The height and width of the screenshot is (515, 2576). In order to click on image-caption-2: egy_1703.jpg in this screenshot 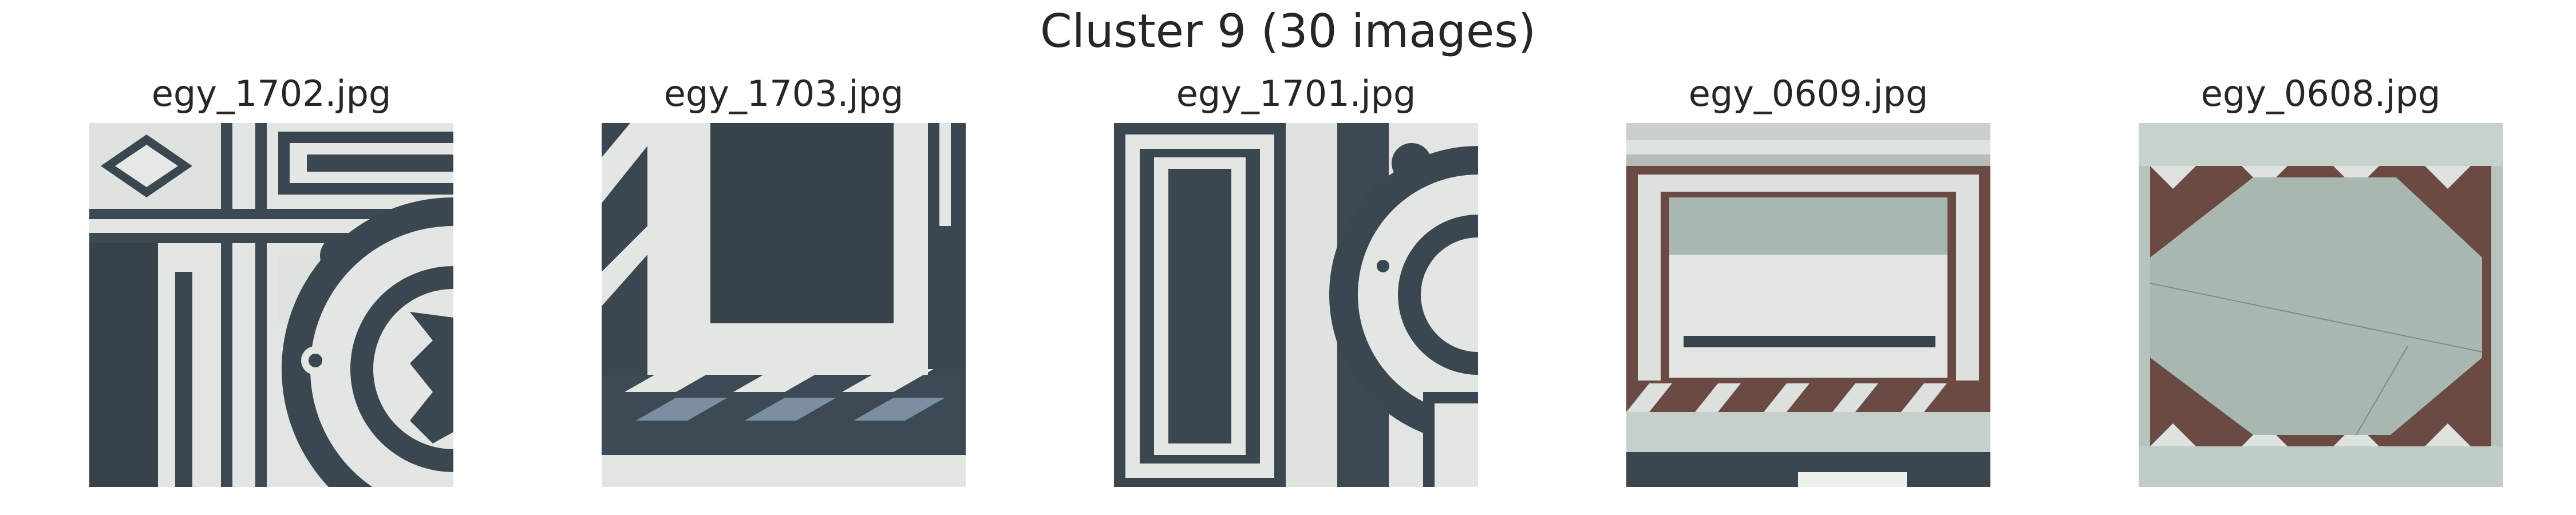, I will do `click(783, 93)`.